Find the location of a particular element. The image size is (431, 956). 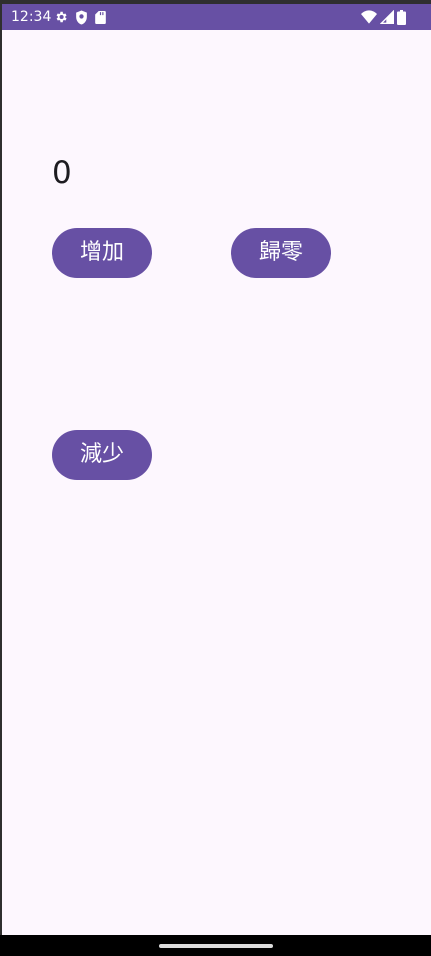

home-gesture-handle is located at coordinates (216, 946).